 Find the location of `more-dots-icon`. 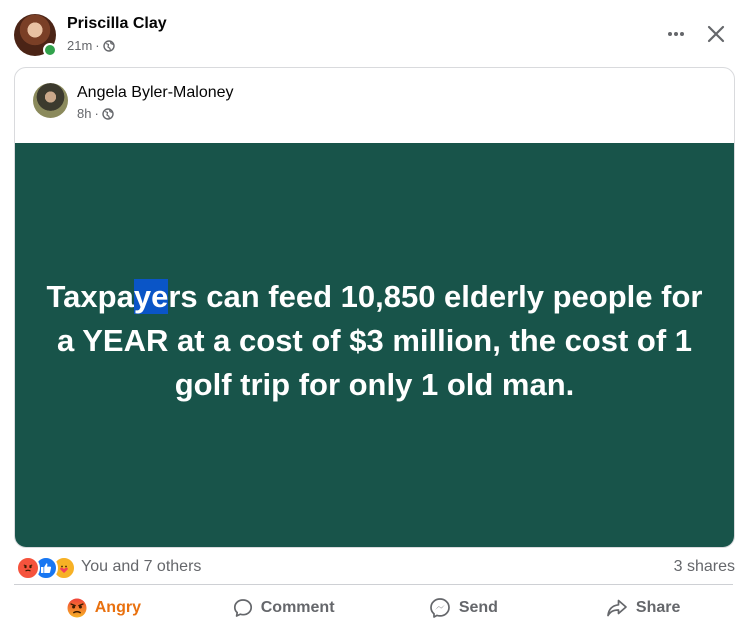

more-dots-icon is located at coordinates (676, 34).